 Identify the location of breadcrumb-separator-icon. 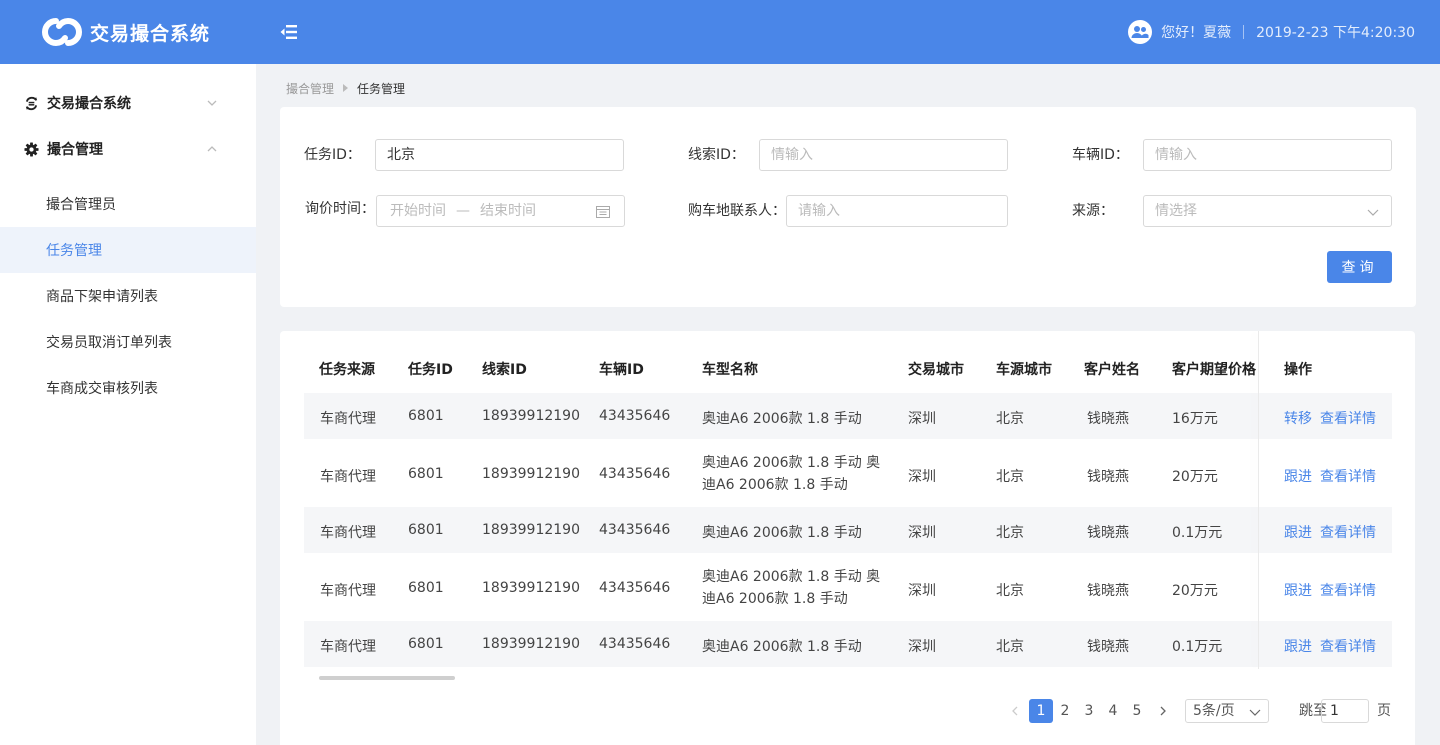
(346, 88).